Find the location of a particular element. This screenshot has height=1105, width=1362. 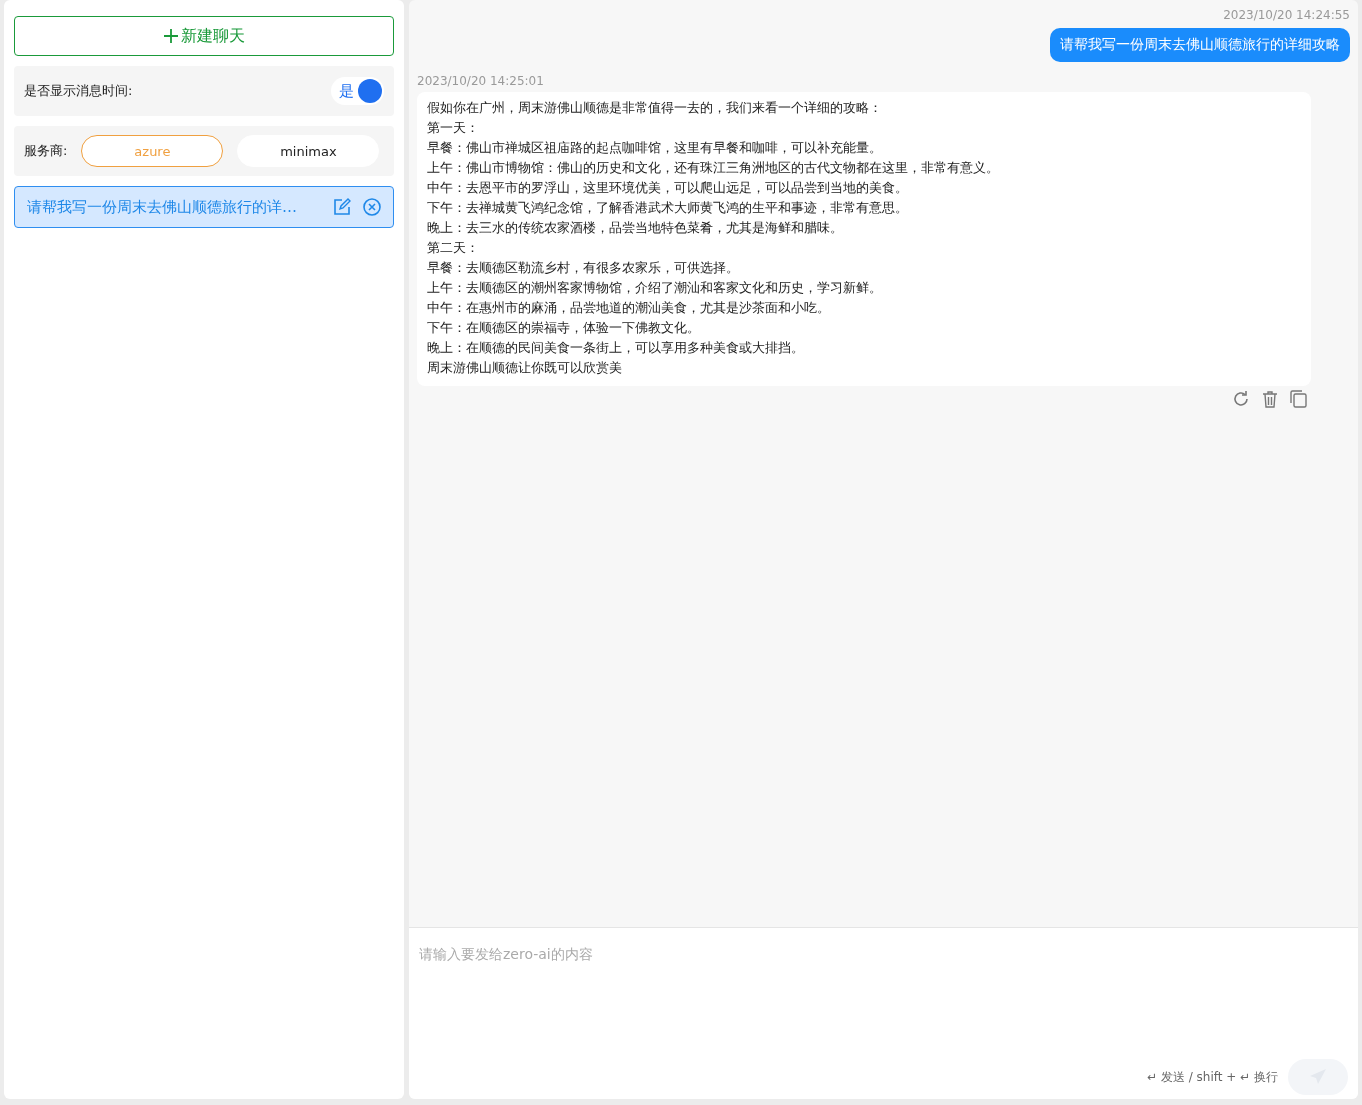

message-line: 假如你在广州，周末游佛山顺德是非常值得一去的，我们来看一个详细的攻略： is located at coordinates (655, 108).